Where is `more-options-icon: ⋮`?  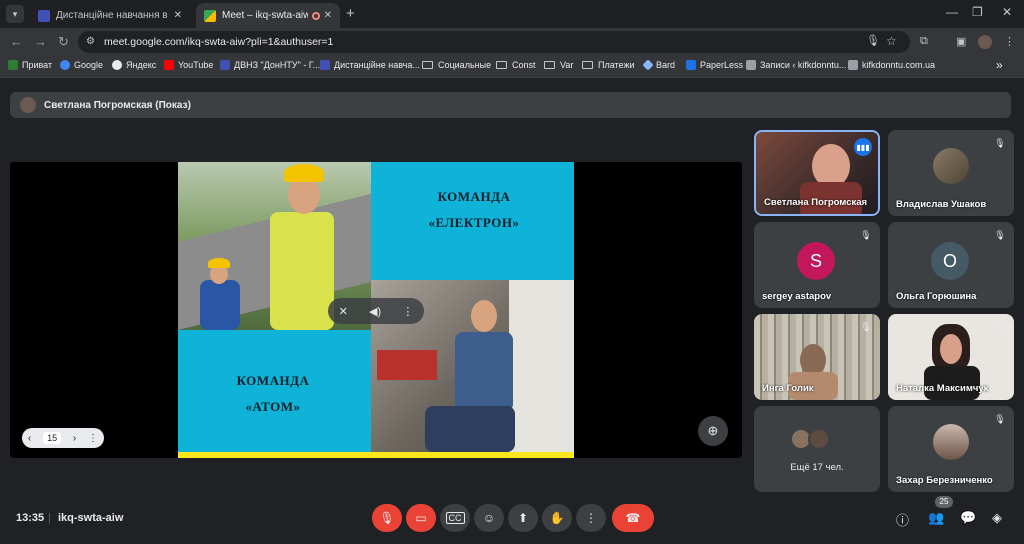
more-options-icon: ⋮ is located at coordinates (407, 311).